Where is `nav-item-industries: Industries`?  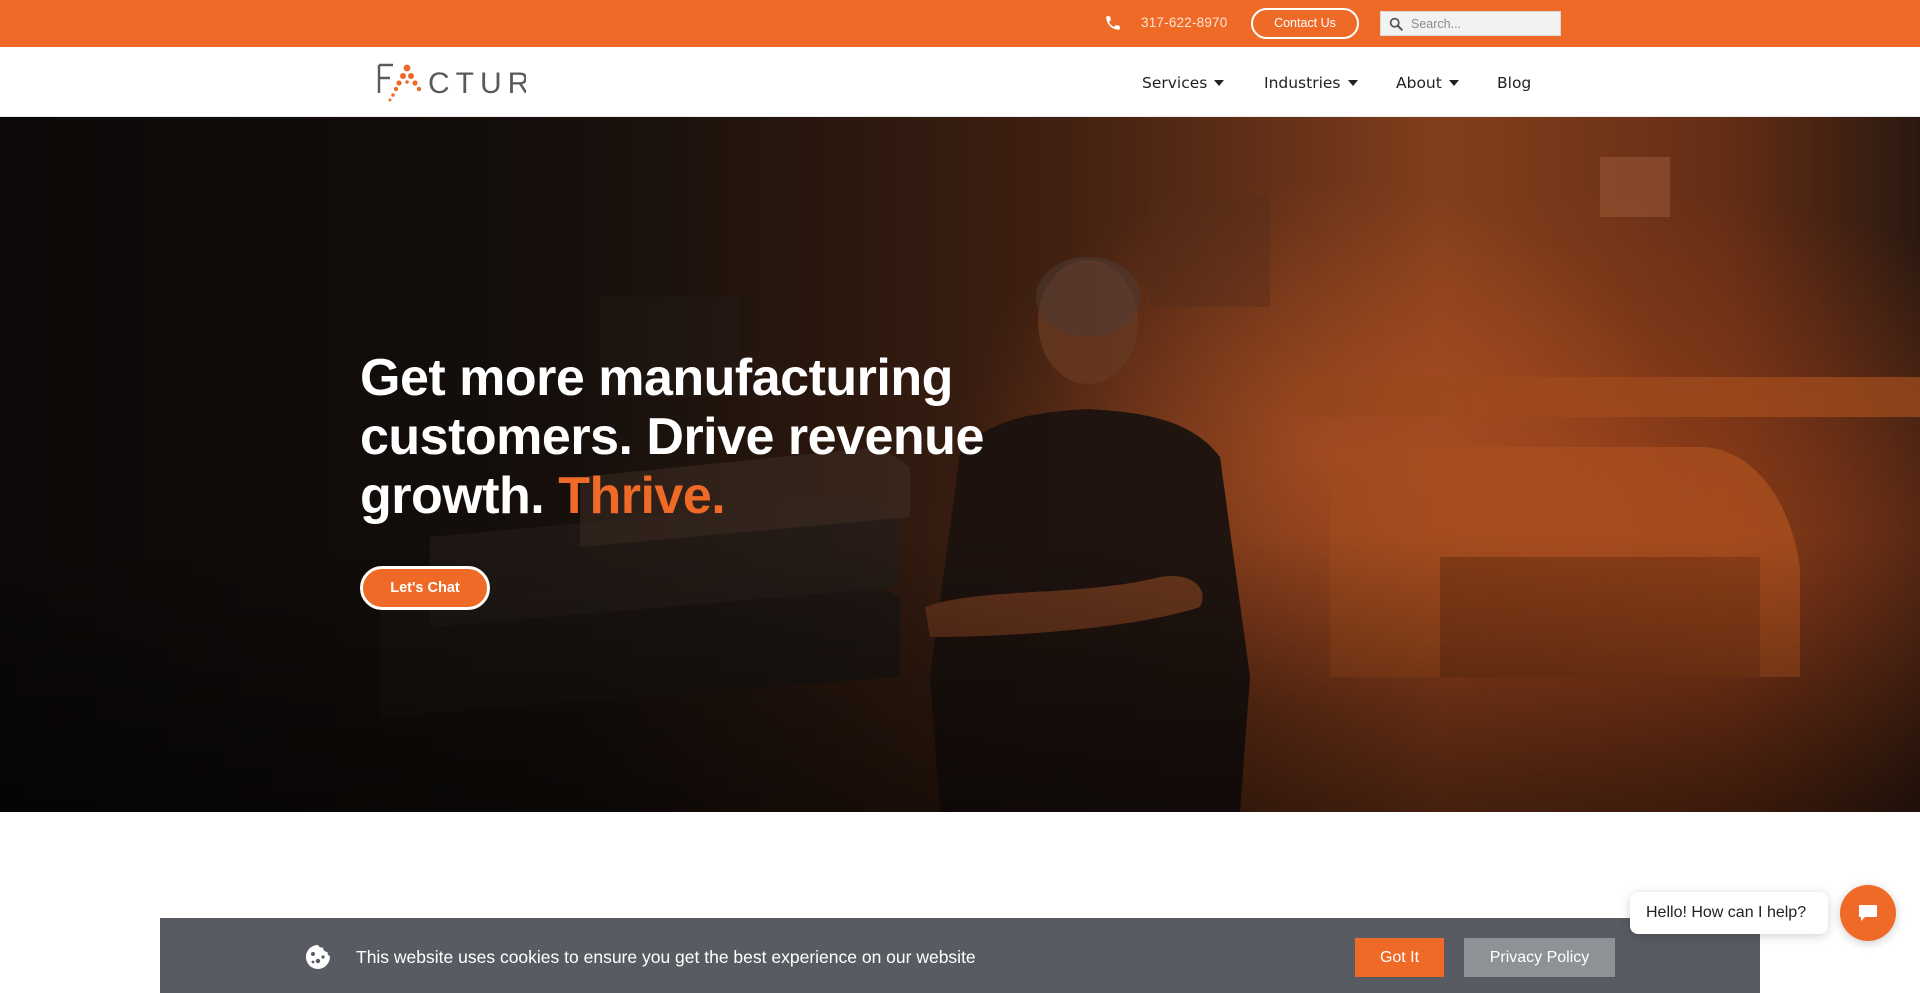 nav-item-industries: Industries is located at coordinates (1311, 83).